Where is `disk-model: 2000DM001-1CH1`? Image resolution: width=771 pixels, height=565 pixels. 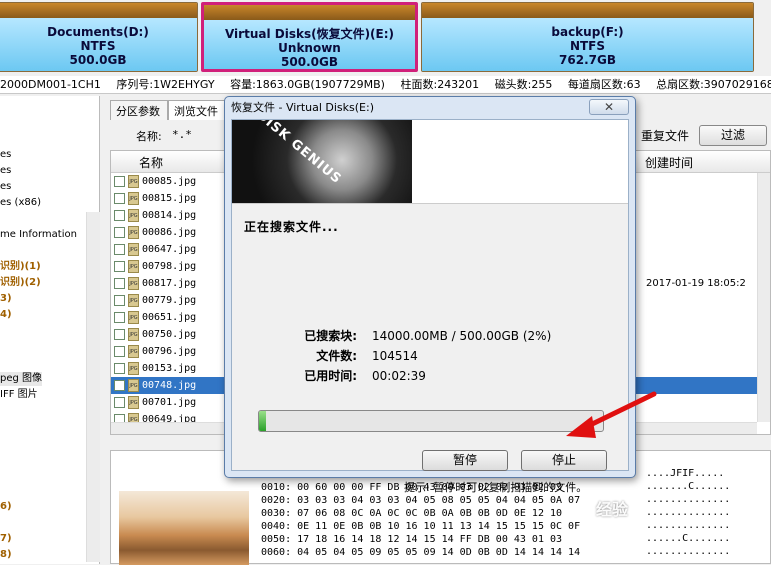
disk-model: 2000DM001-1CH1 is located at coordinates (50, 84).